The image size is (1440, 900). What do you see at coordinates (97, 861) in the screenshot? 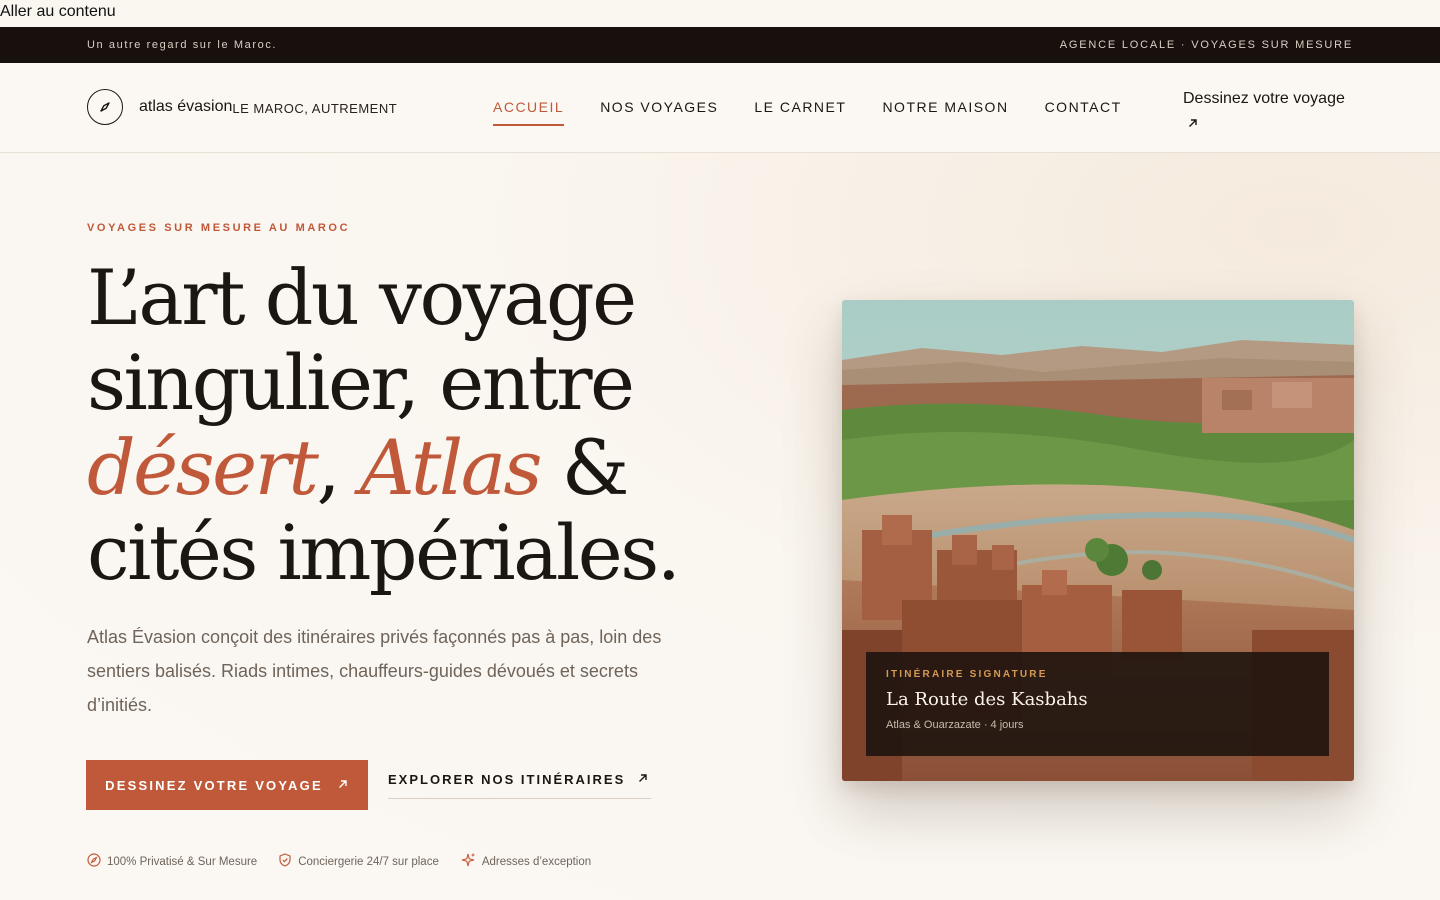
I see `compass-icon` at bounding box center [97, 861].